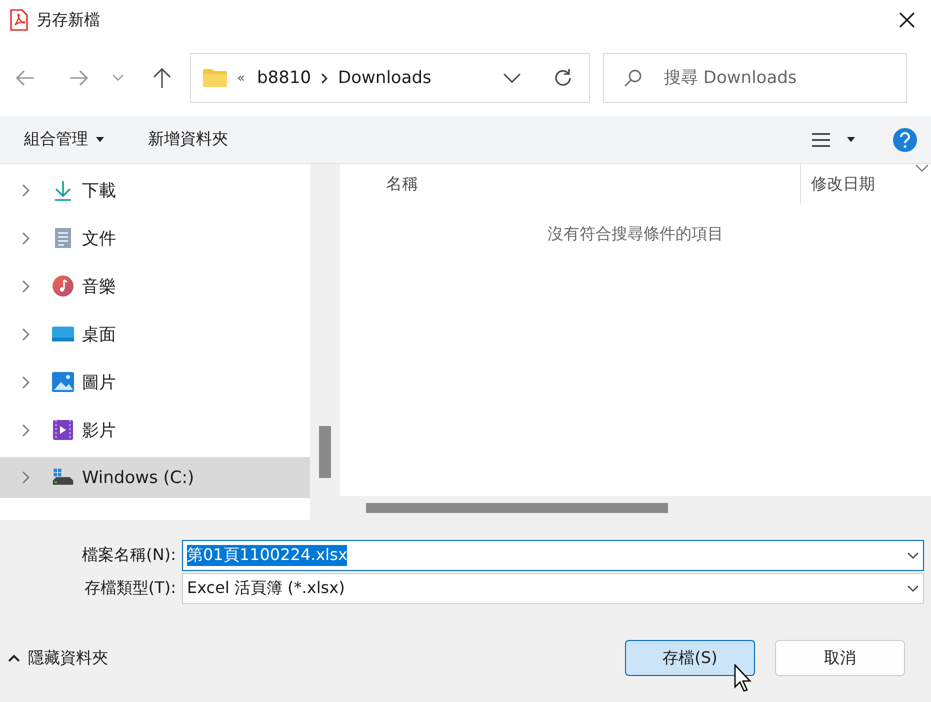 The image size is (931, 702). Describe the element at coordinates (690, 658) in the screenshot. I see `save-button: 存檔(S)` at that location.